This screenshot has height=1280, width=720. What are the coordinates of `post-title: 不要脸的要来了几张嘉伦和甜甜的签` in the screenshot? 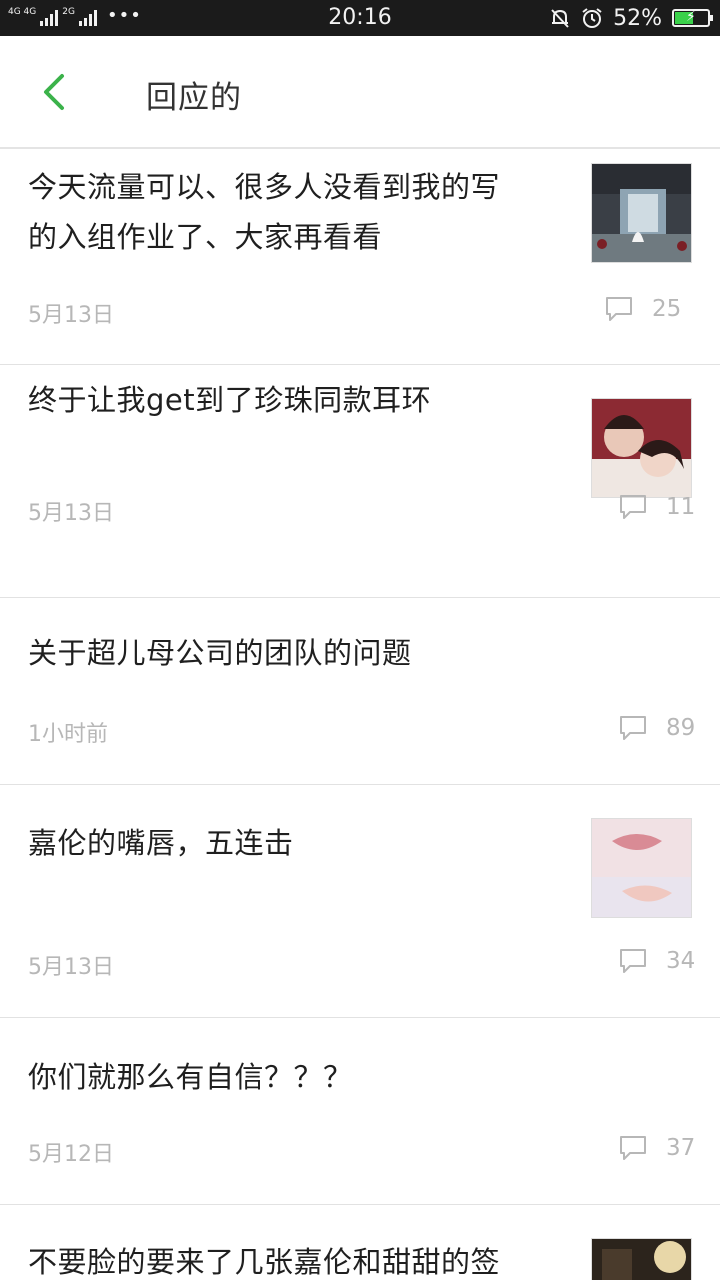 It's located at (264, 1262).